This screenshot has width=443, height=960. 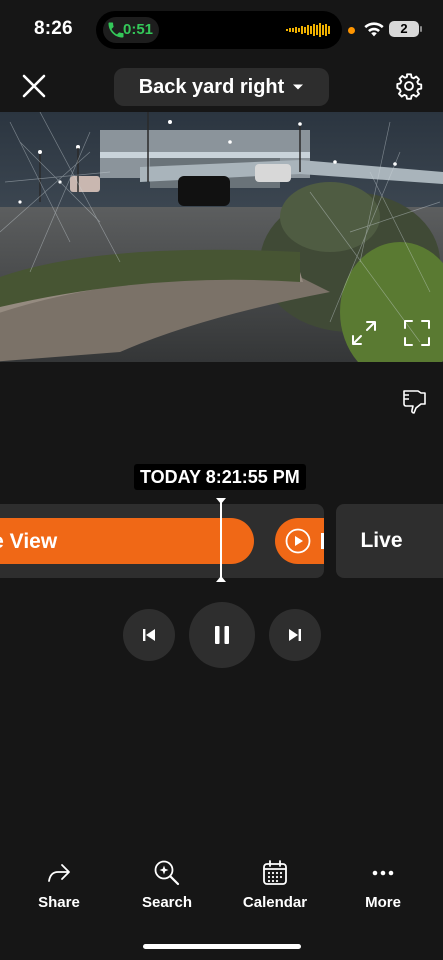 I want to click on nav-calendar: Calendar, so click(x=275, y=884).